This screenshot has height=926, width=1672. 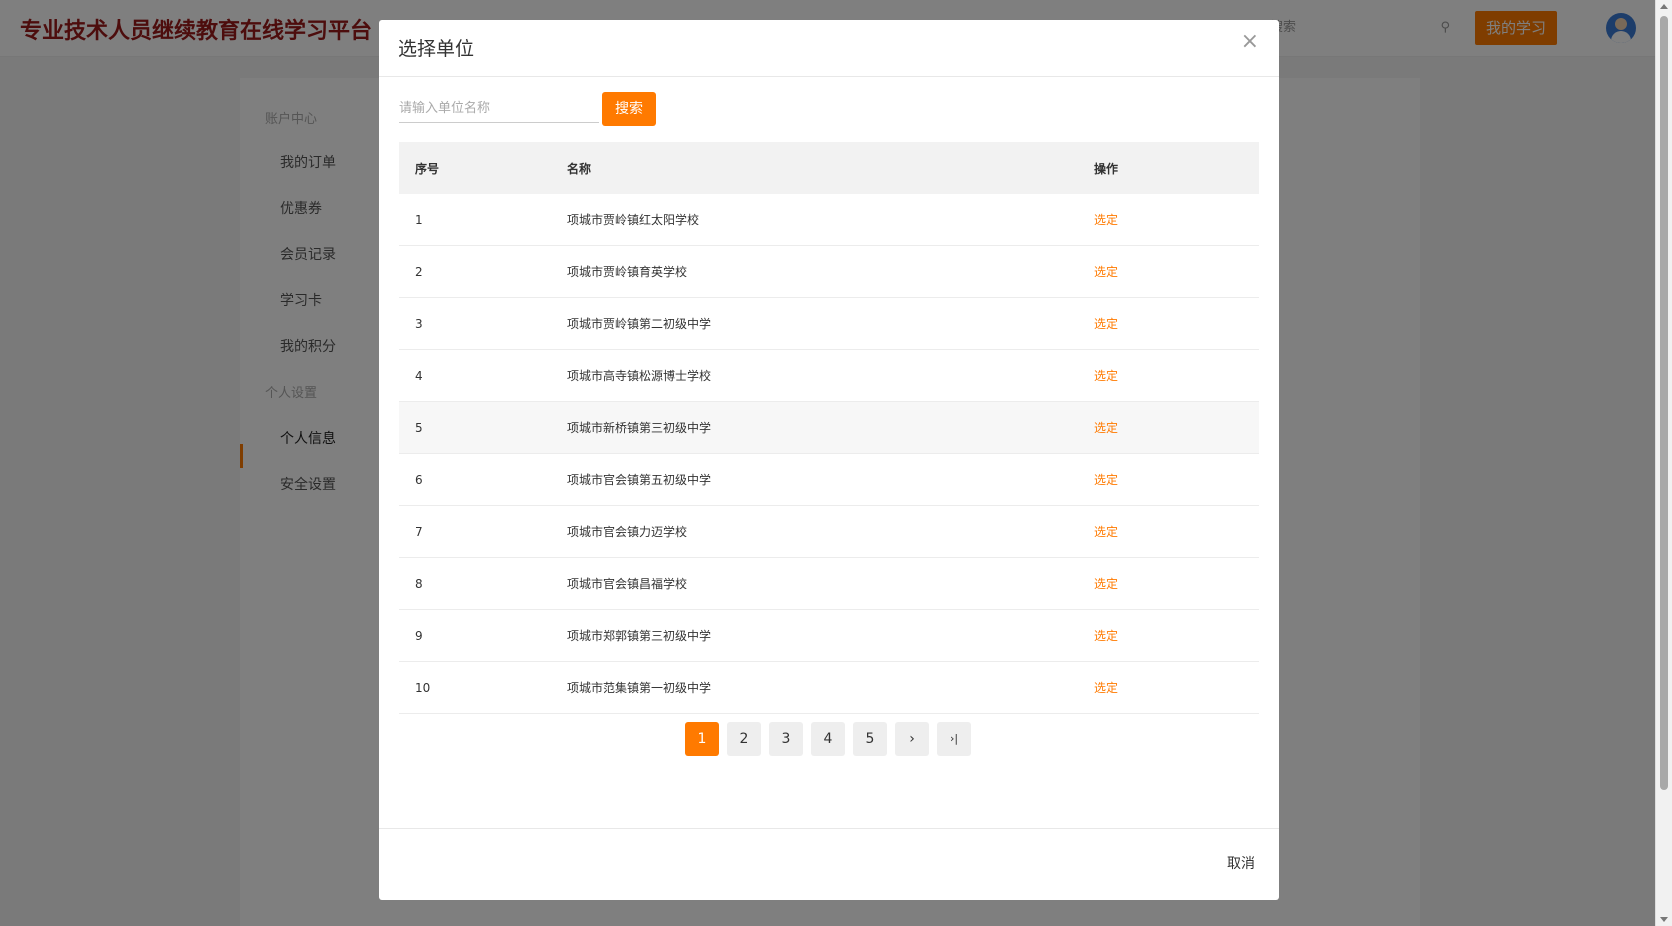 I want to click on table-row: 1 项城市贾岭镇红太阳学校 选定, so click(x=829, y=220).